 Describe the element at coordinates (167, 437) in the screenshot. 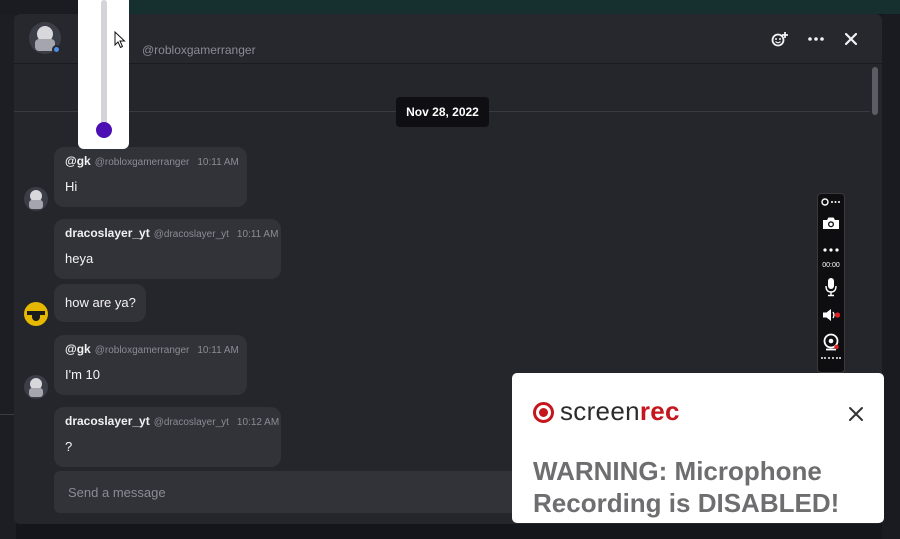

I see `message-bubble: dracoslayer_yt @dracoslayer_yt 10:12 AM ?` at that location.